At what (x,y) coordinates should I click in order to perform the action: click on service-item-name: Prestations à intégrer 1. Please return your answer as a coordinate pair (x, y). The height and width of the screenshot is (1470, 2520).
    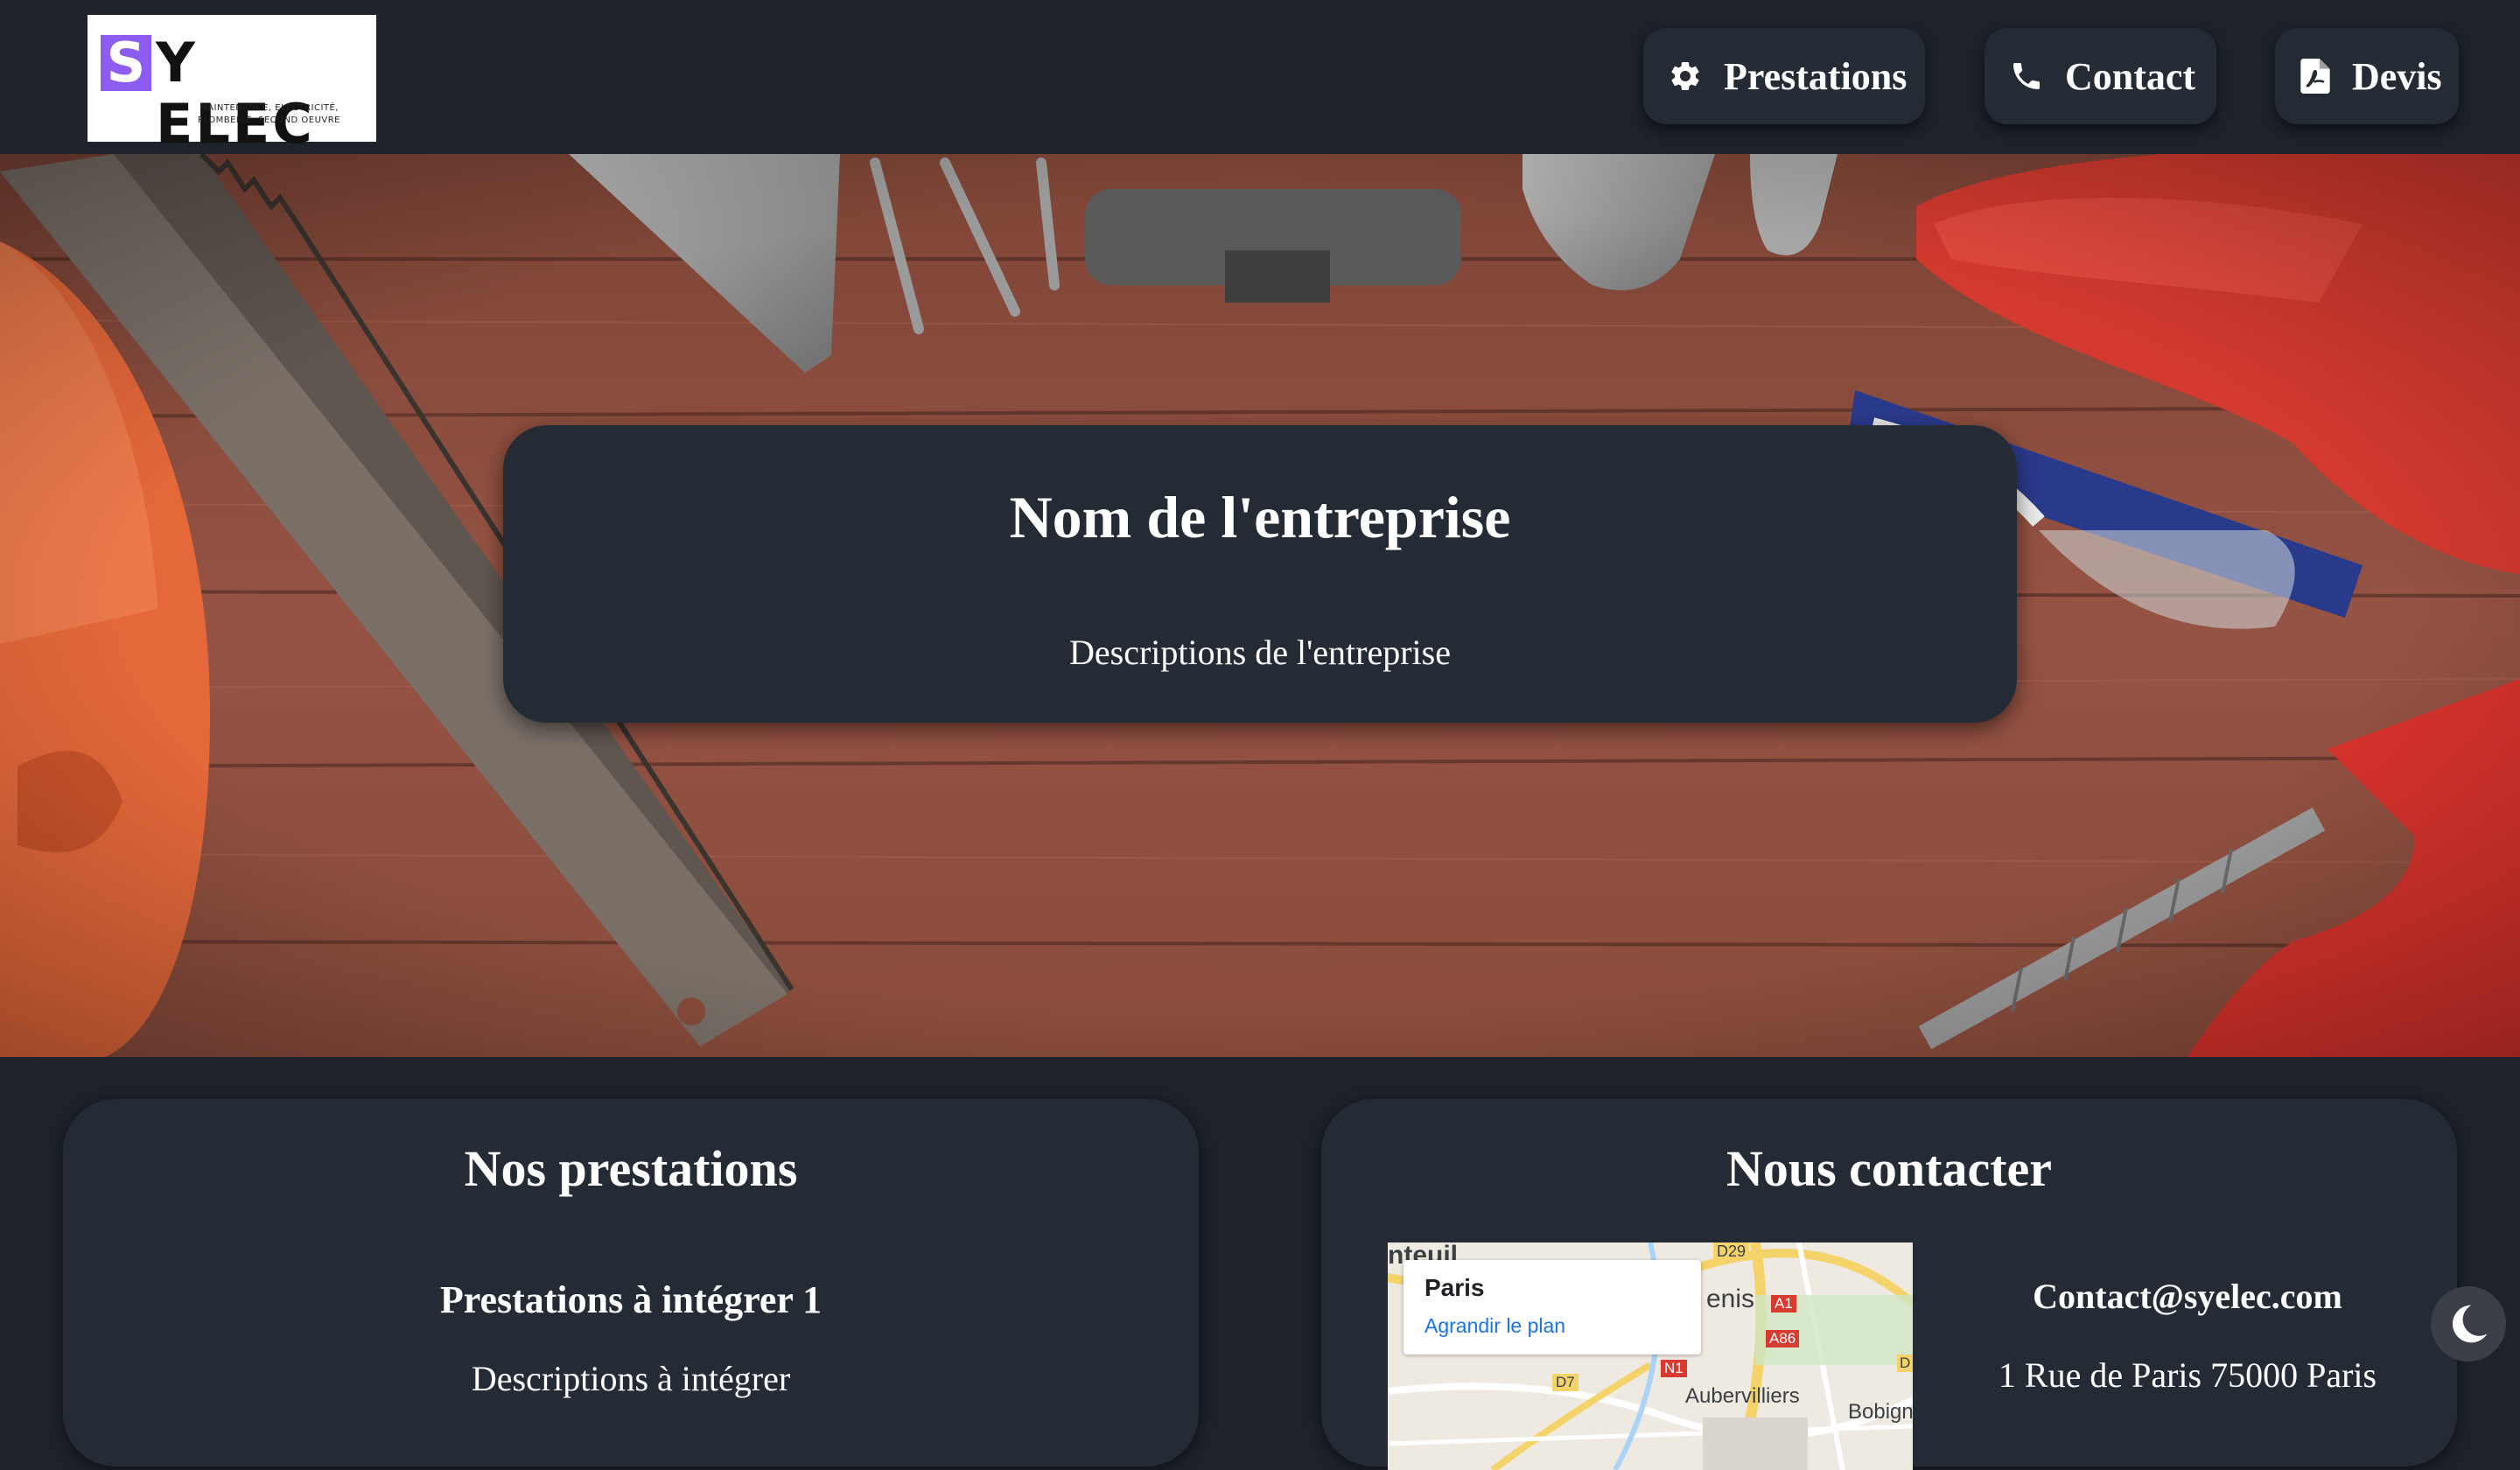
    Looking at the image, I should click on (630, 1299).